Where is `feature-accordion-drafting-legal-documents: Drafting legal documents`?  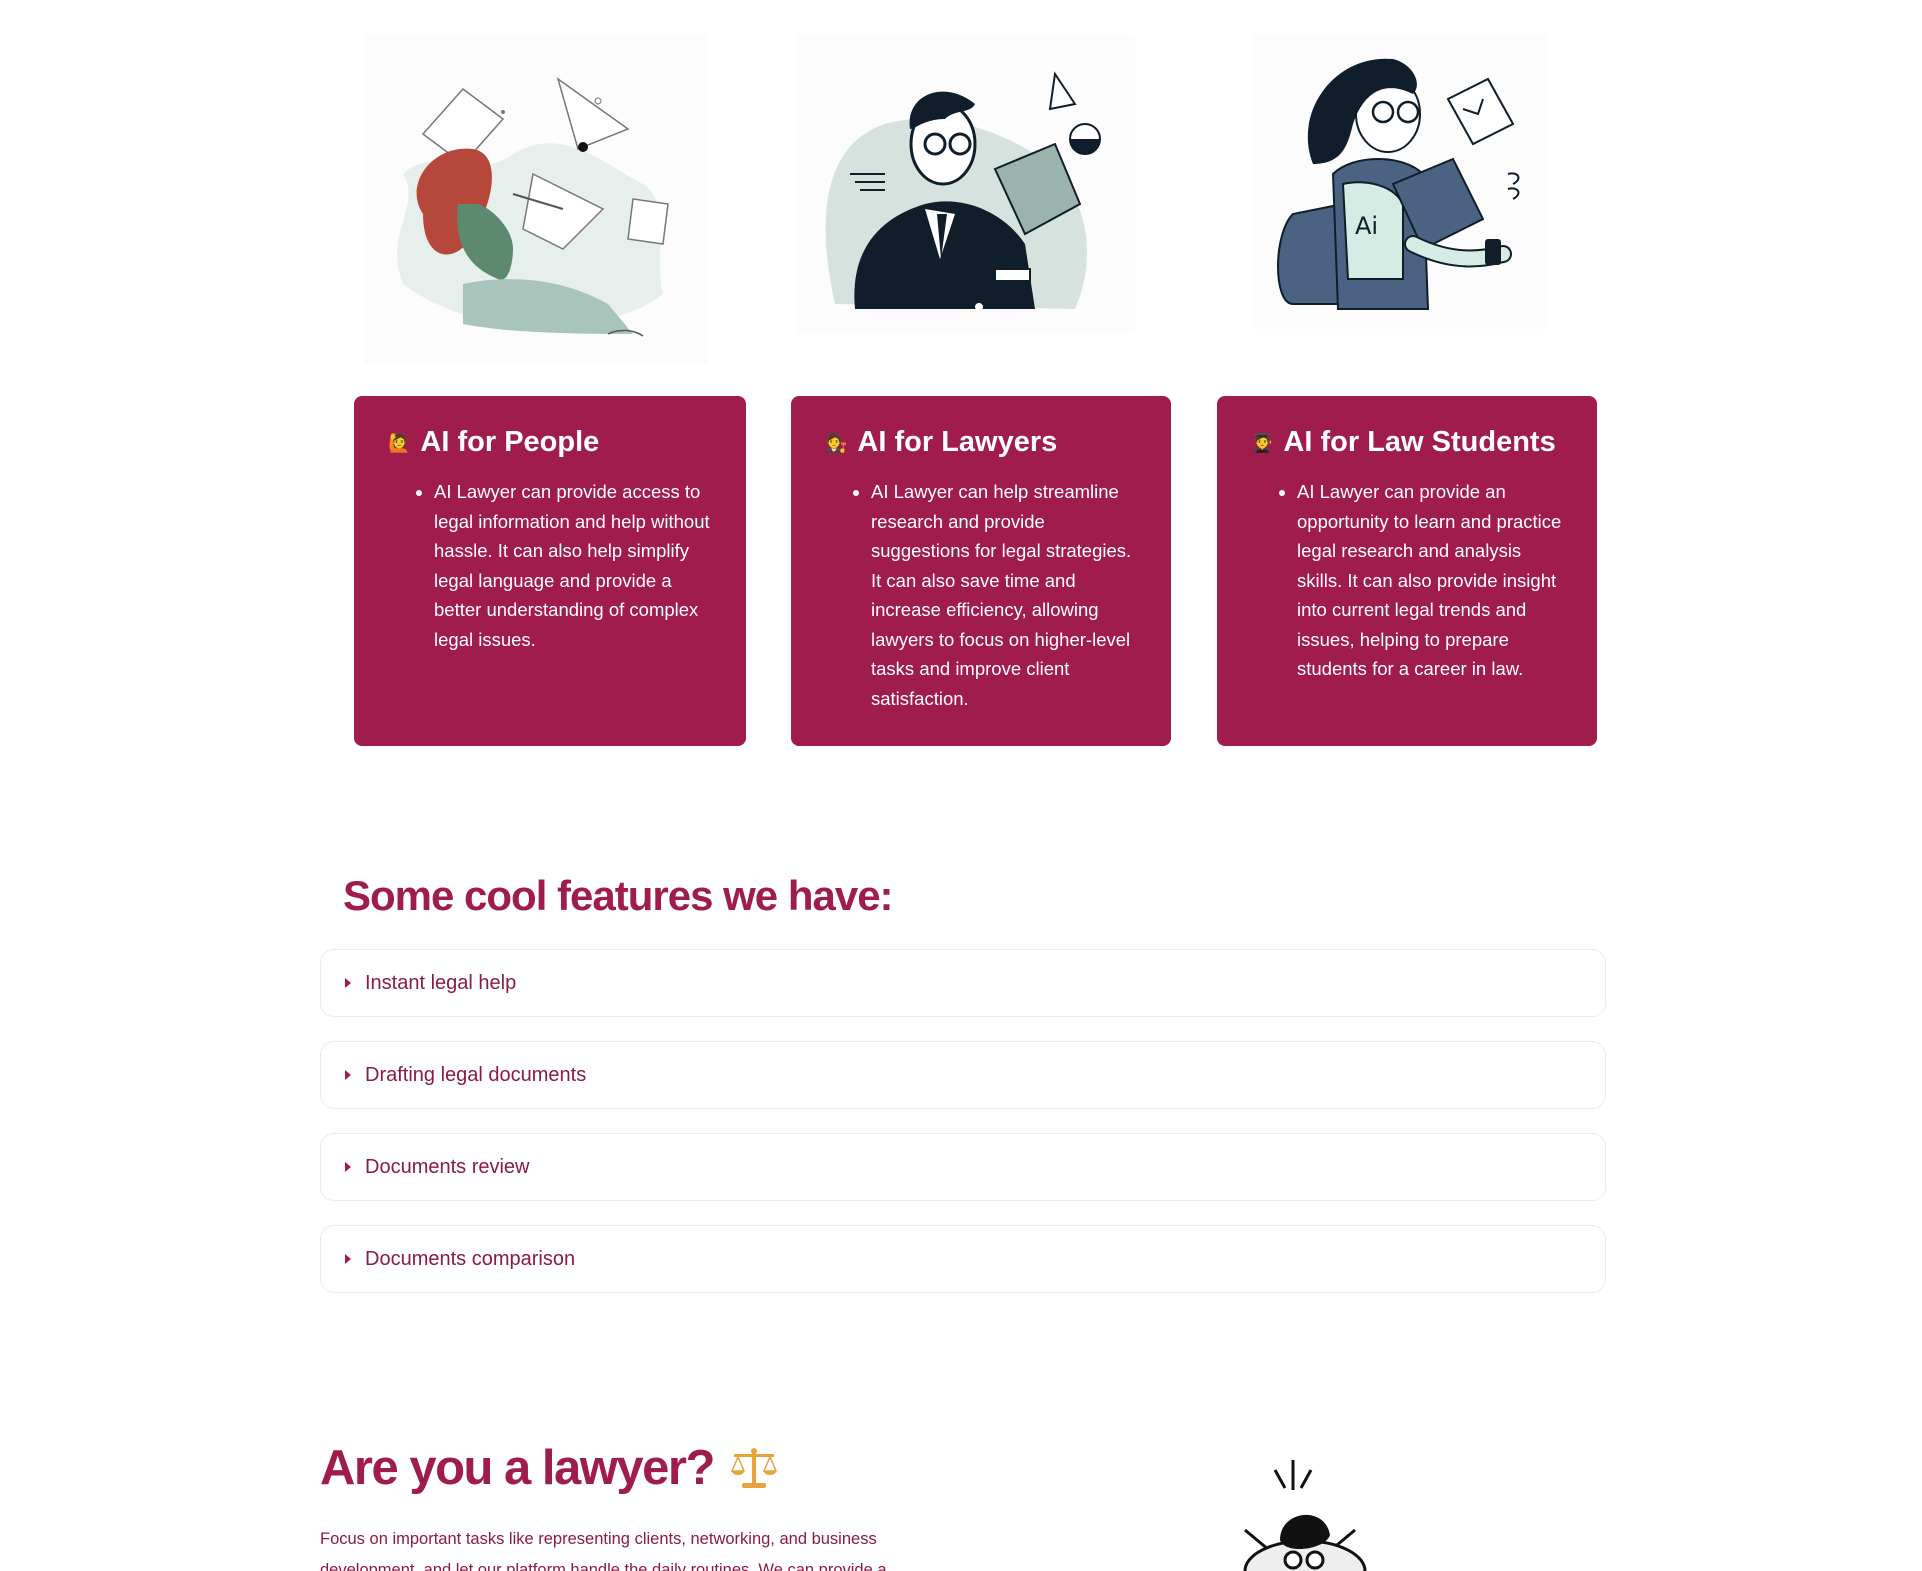
feature-accordion-drafting-legal-documents: Drafting legal documents is located at coordinates (963, 1075).